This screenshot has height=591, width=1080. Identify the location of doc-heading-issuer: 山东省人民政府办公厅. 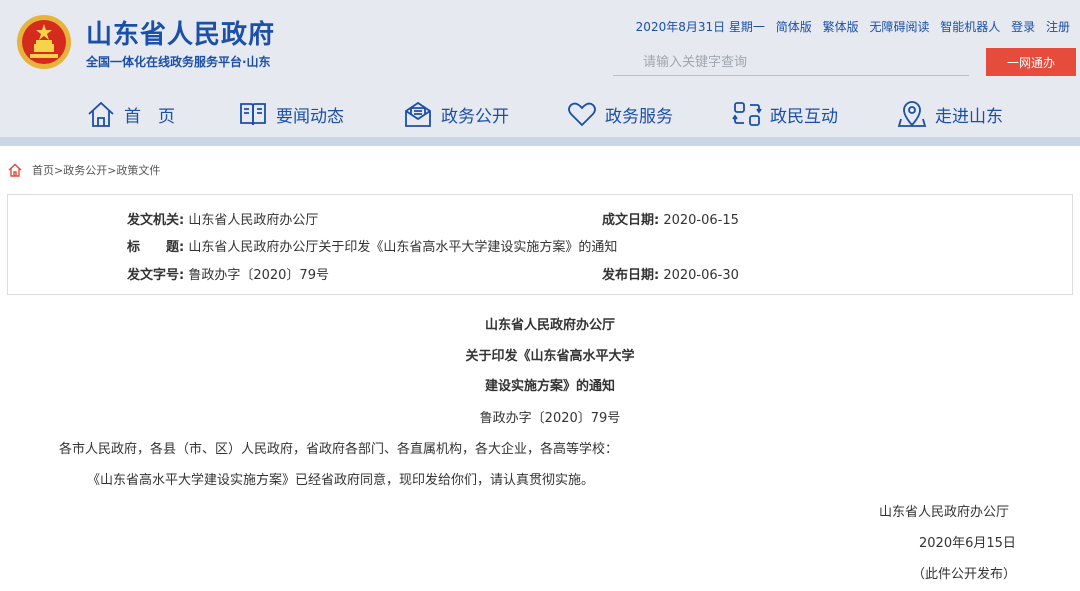
(549, 325).